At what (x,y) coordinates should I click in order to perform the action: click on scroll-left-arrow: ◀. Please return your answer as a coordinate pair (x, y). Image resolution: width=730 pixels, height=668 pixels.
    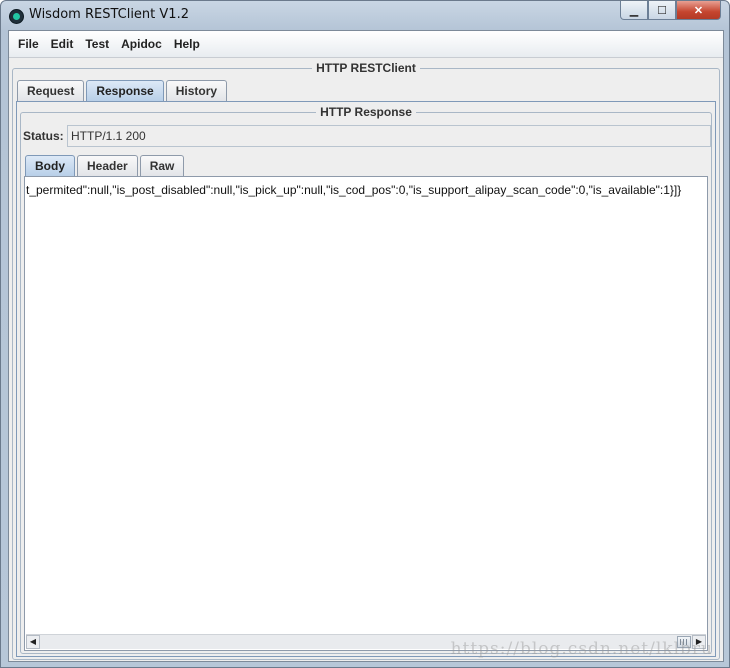
    Looking at the image, I should click on (33, 642).